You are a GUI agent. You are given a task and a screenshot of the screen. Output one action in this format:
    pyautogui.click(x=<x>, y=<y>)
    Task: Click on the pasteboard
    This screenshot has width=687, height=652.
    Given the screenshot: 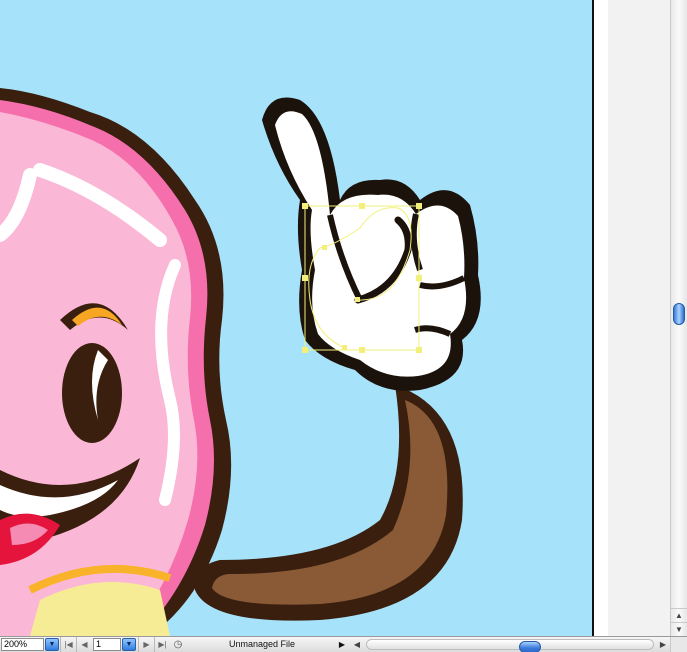 What is the action you would take?
    pyautogui.click(x=601, y=318)
    